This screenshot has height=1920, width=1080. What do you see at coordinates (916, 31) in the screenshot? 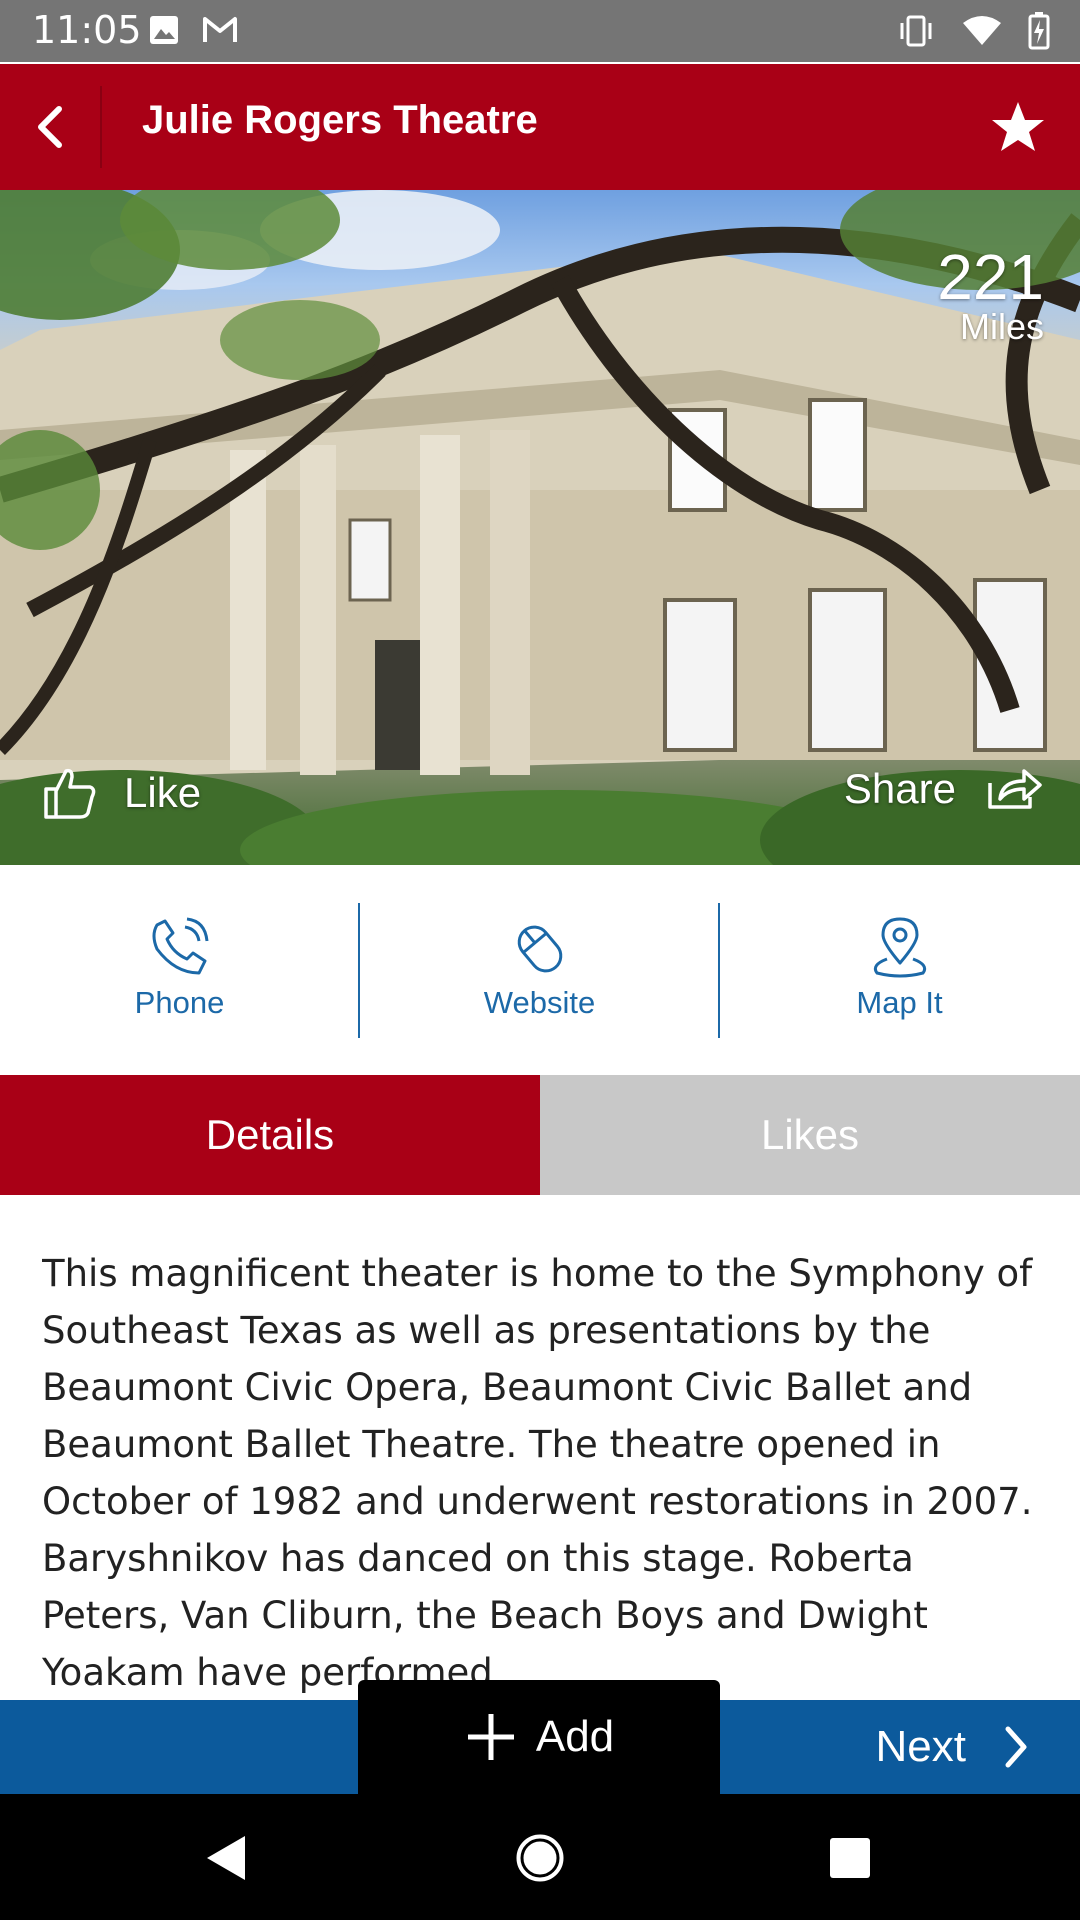
I see `vibrate-icon` at bounding box center [916, 31].